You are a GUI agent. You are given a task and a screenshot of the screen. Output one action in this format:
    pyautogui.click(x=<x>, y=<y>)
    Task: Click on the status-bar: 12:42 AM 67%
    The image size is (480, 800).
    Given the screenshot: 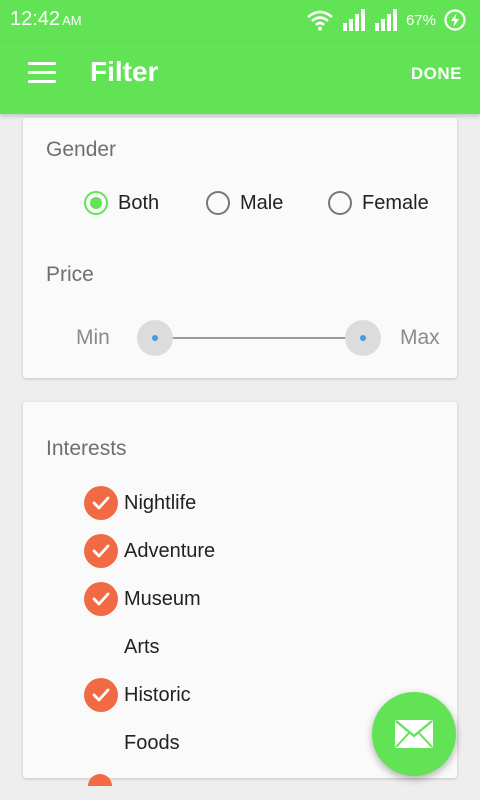 What is the action you would take?
    pyautogui.click(x=240, y=21)
    